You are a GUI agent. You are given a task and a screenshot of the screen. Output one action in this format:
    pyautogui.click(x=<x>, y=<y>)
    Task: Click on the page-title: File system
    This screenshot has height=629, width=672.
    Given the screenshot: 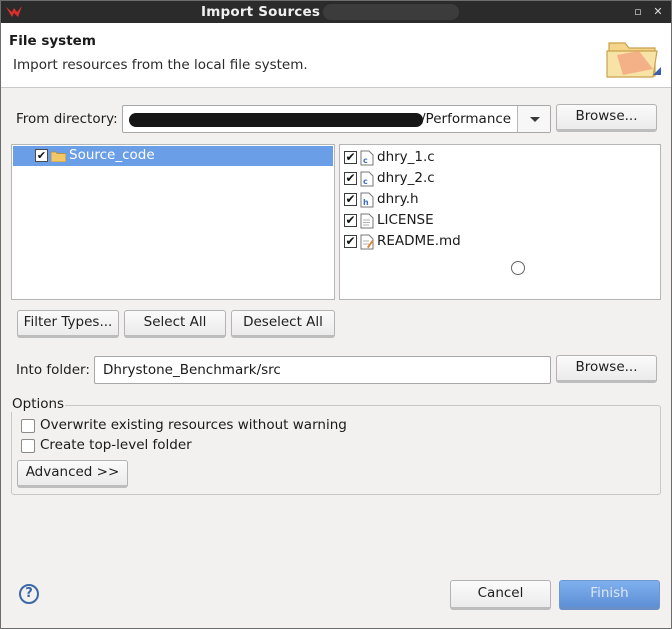 What is the action you would take?
    pyautogui.click(x=52, y=41)
    